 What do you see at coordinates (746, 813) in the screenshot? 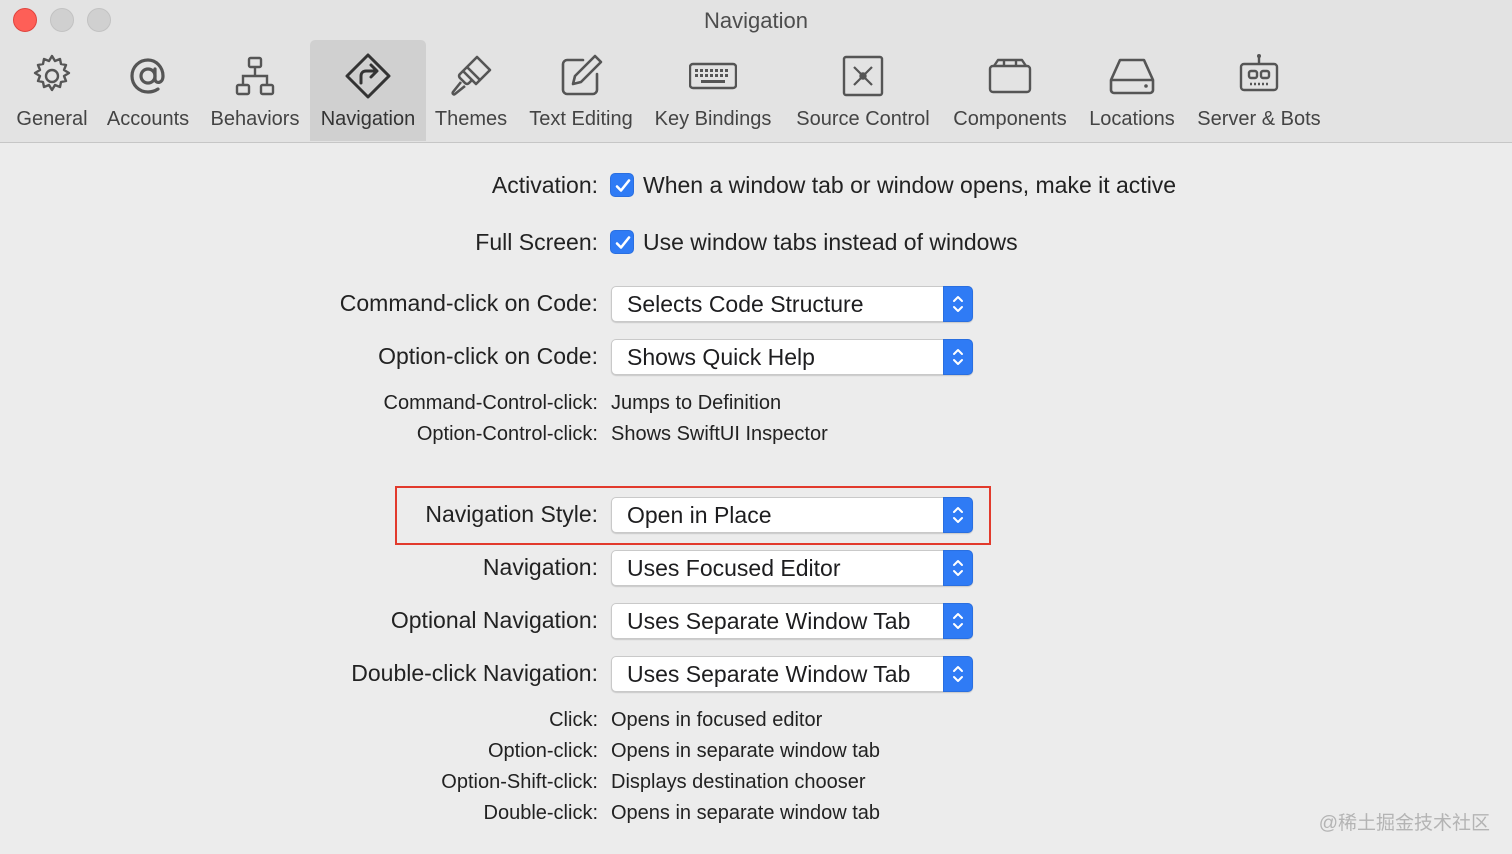
I see `double-click-value: Opens in separate window tab` at bounding box center [746, 813].